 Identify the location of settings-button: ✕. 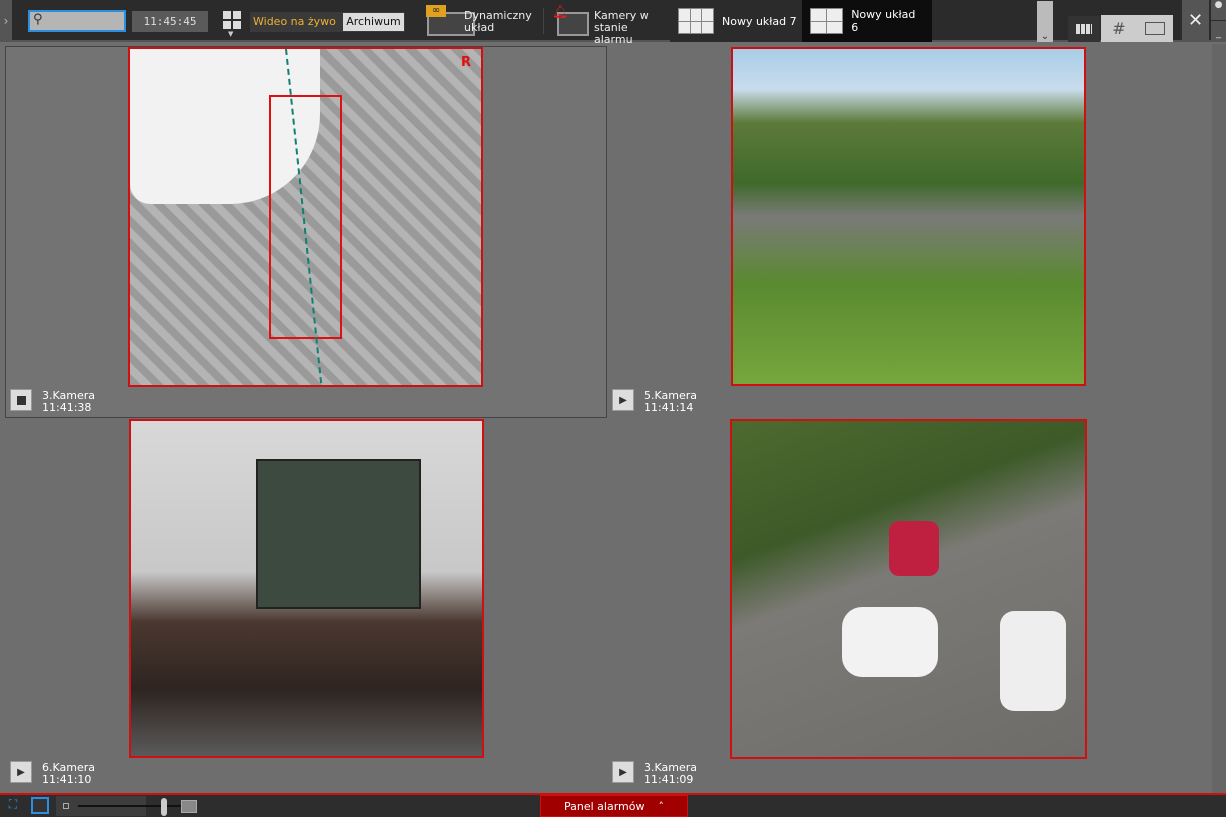
(1195, 21).